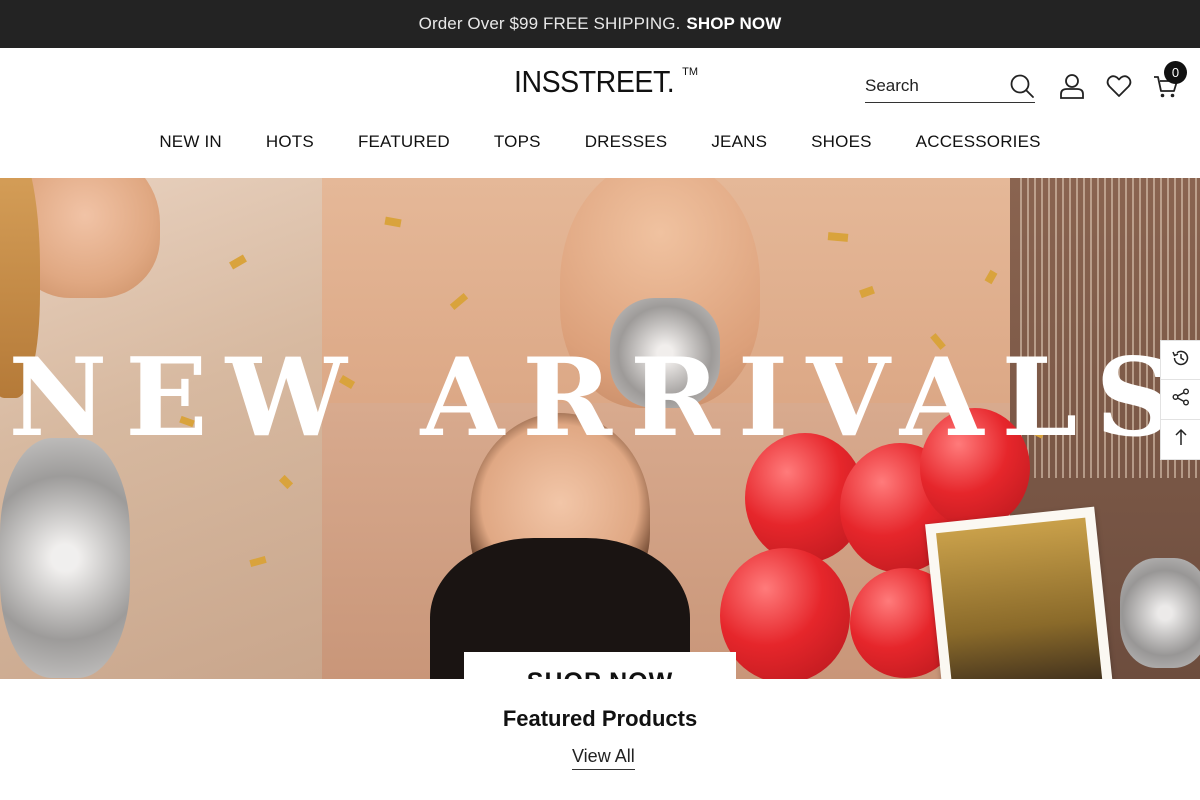 The width and height of the screenshot is (1200, 800). Describe the element at coordinates (1119, 86) in the screenshot. I see `heart-icon` at that location.